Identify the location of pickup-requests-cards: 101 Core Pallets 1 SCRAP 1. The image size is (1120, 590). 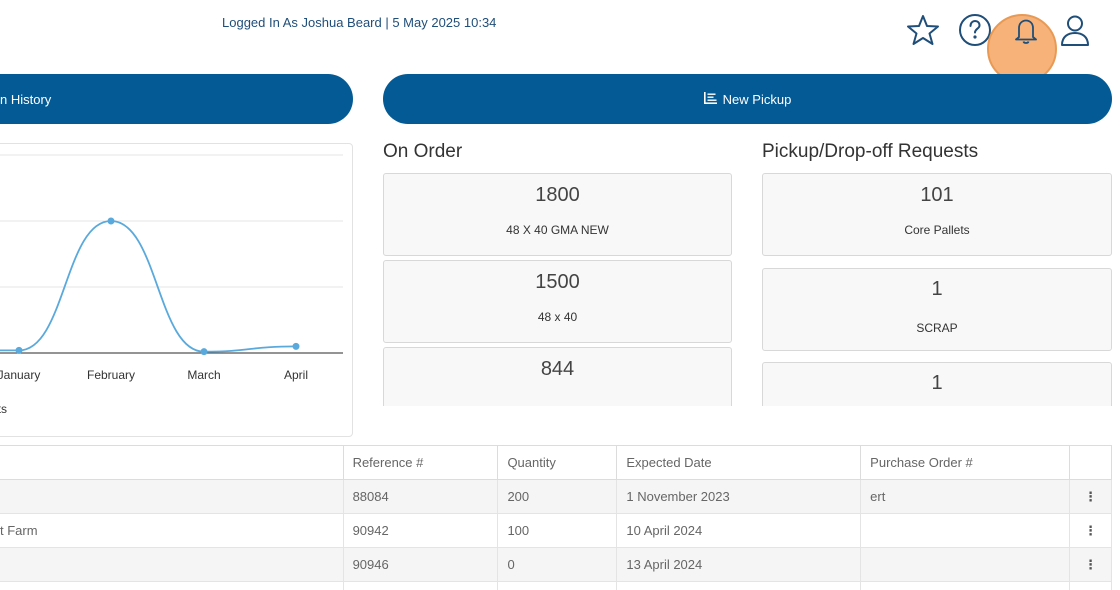
(937, 288).